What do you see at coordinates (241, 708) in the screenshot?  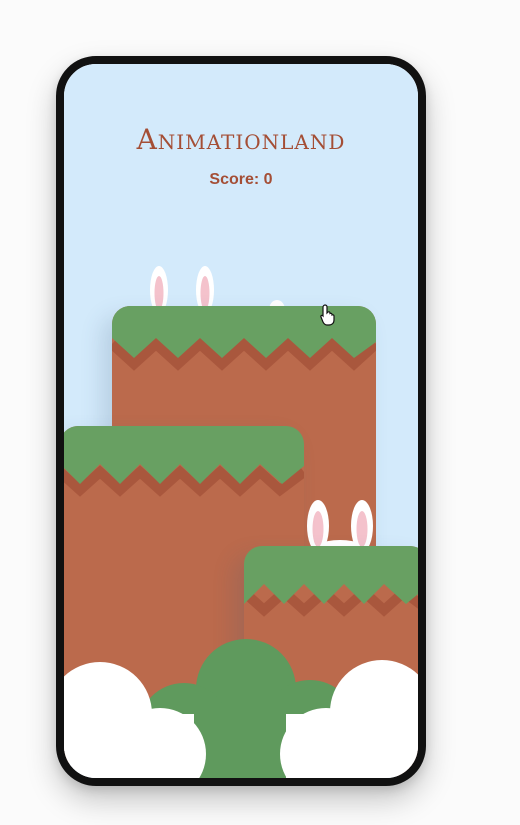 I see `foreground-scenery` at bounding box center [241, 708].